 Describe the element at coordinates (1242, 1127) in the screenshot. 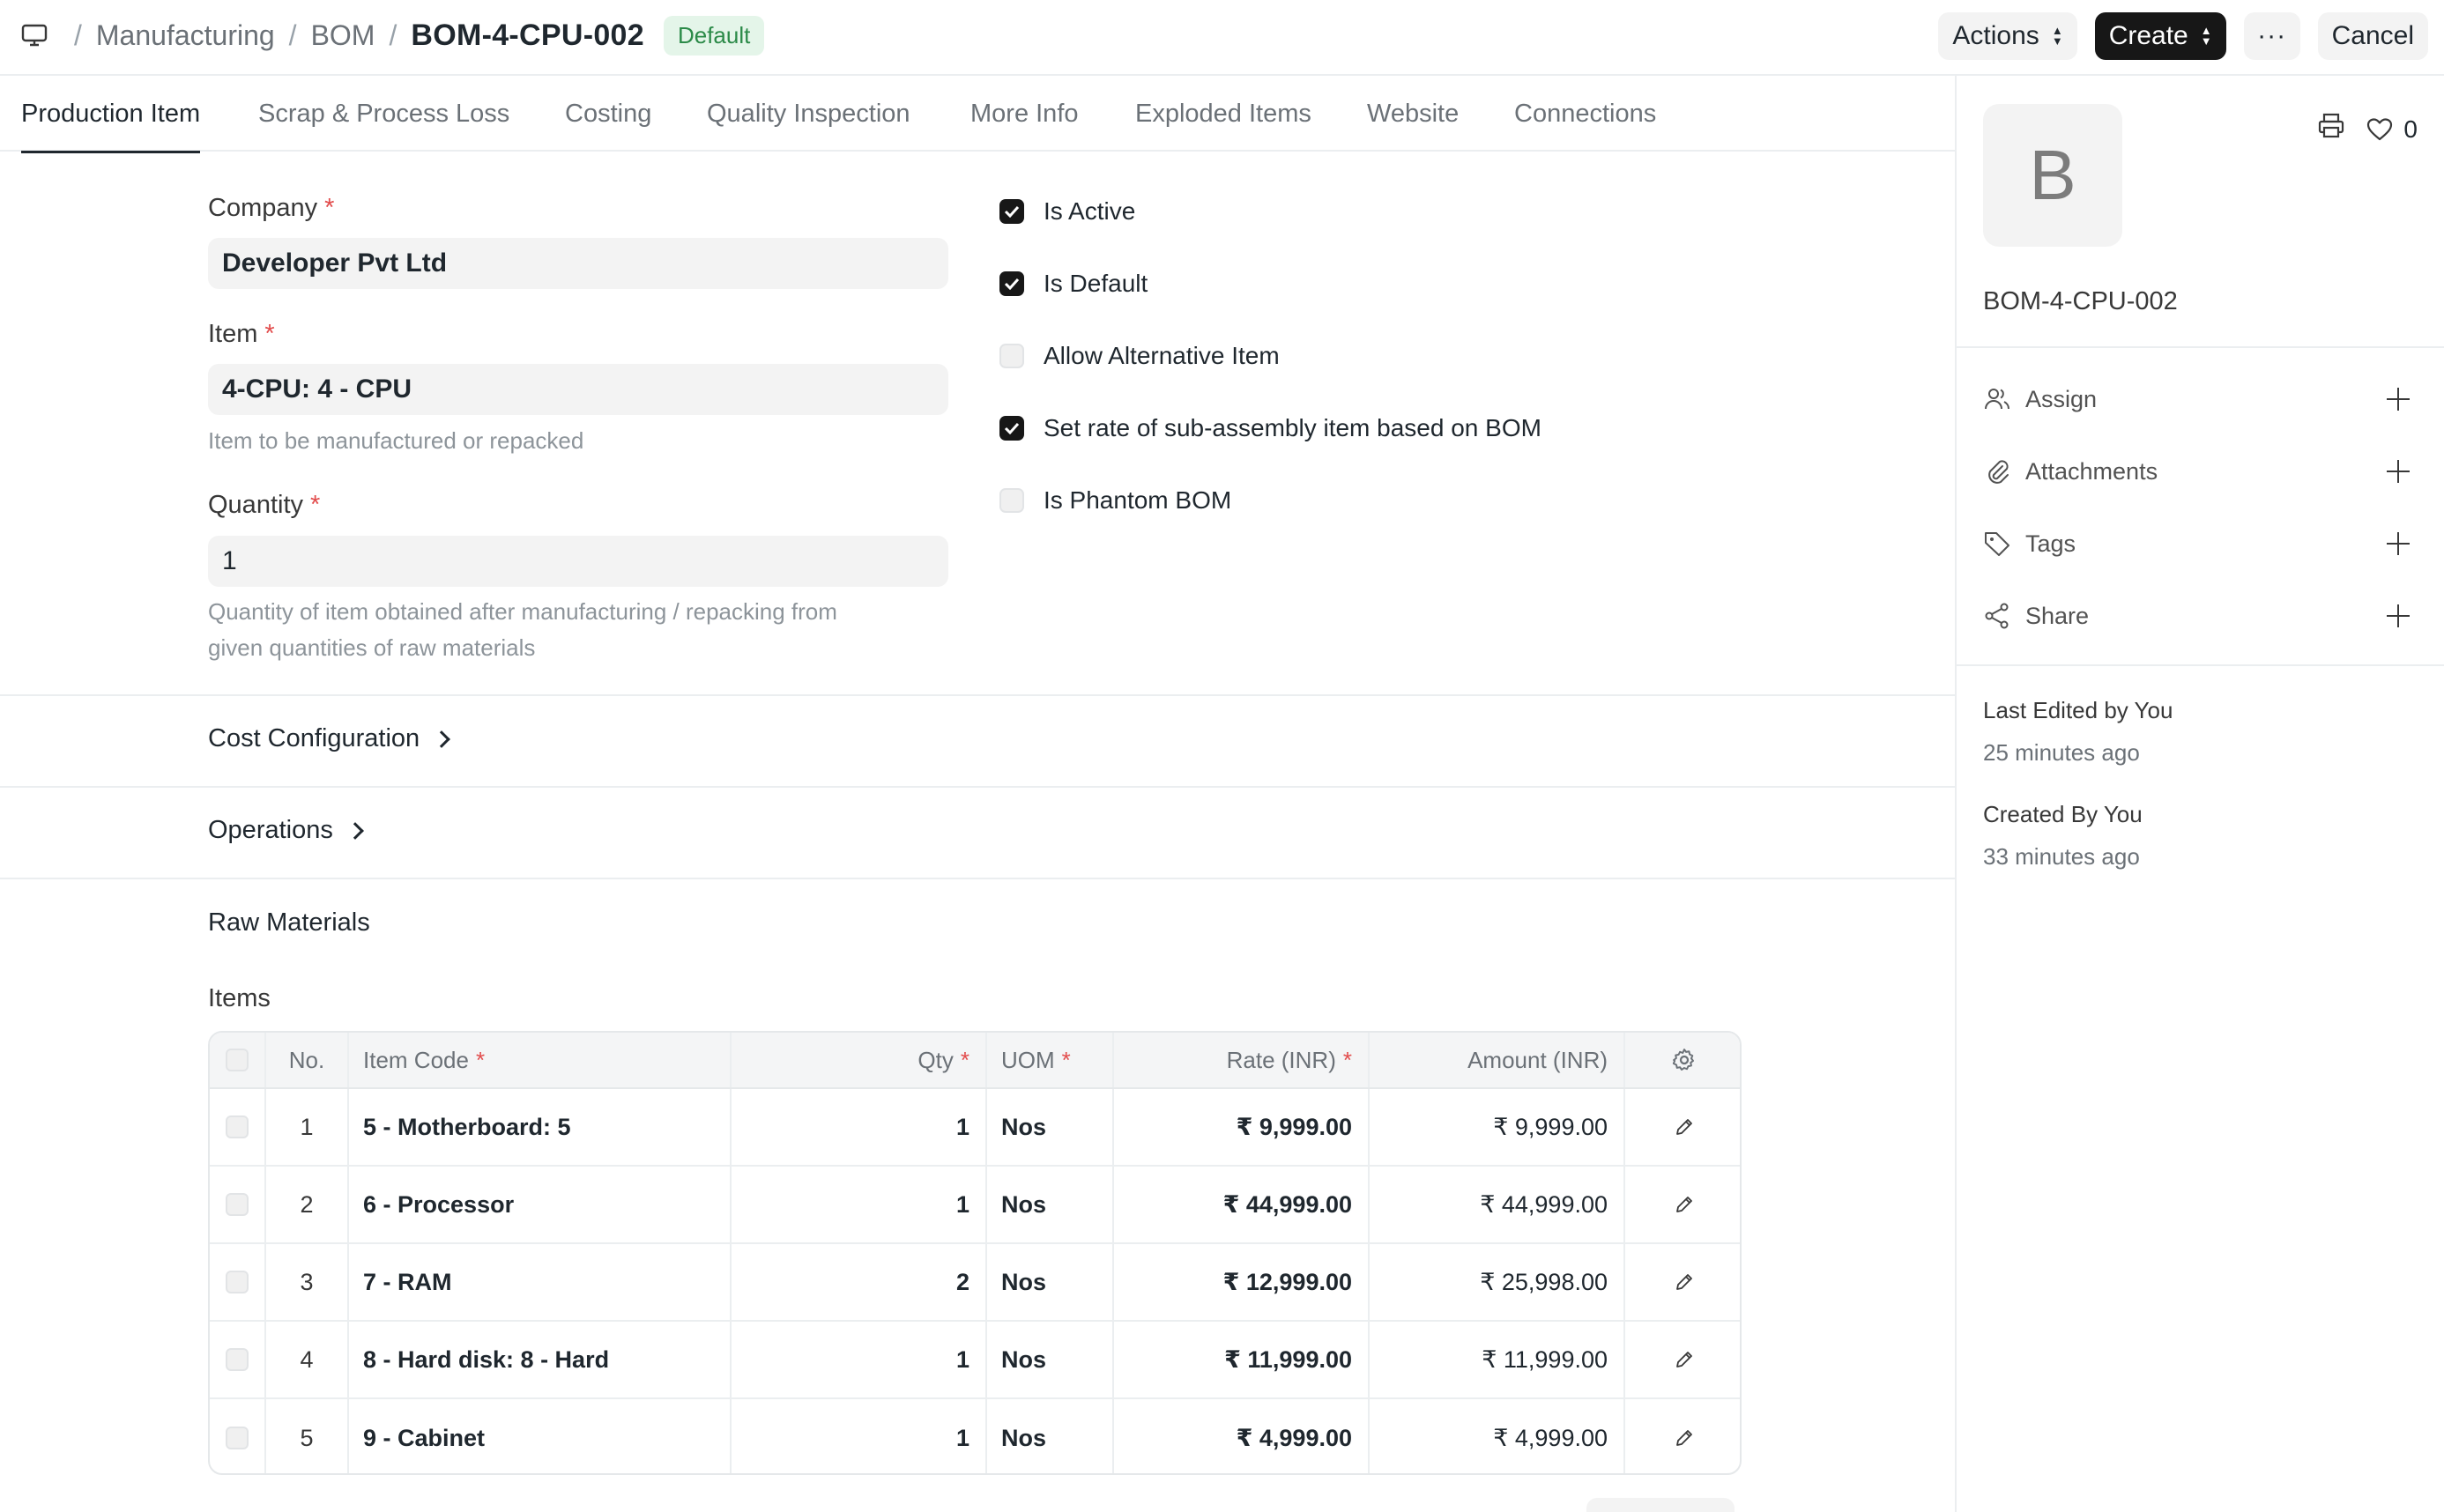

I see `row-rate: ₹ 9,999.00` at that location.